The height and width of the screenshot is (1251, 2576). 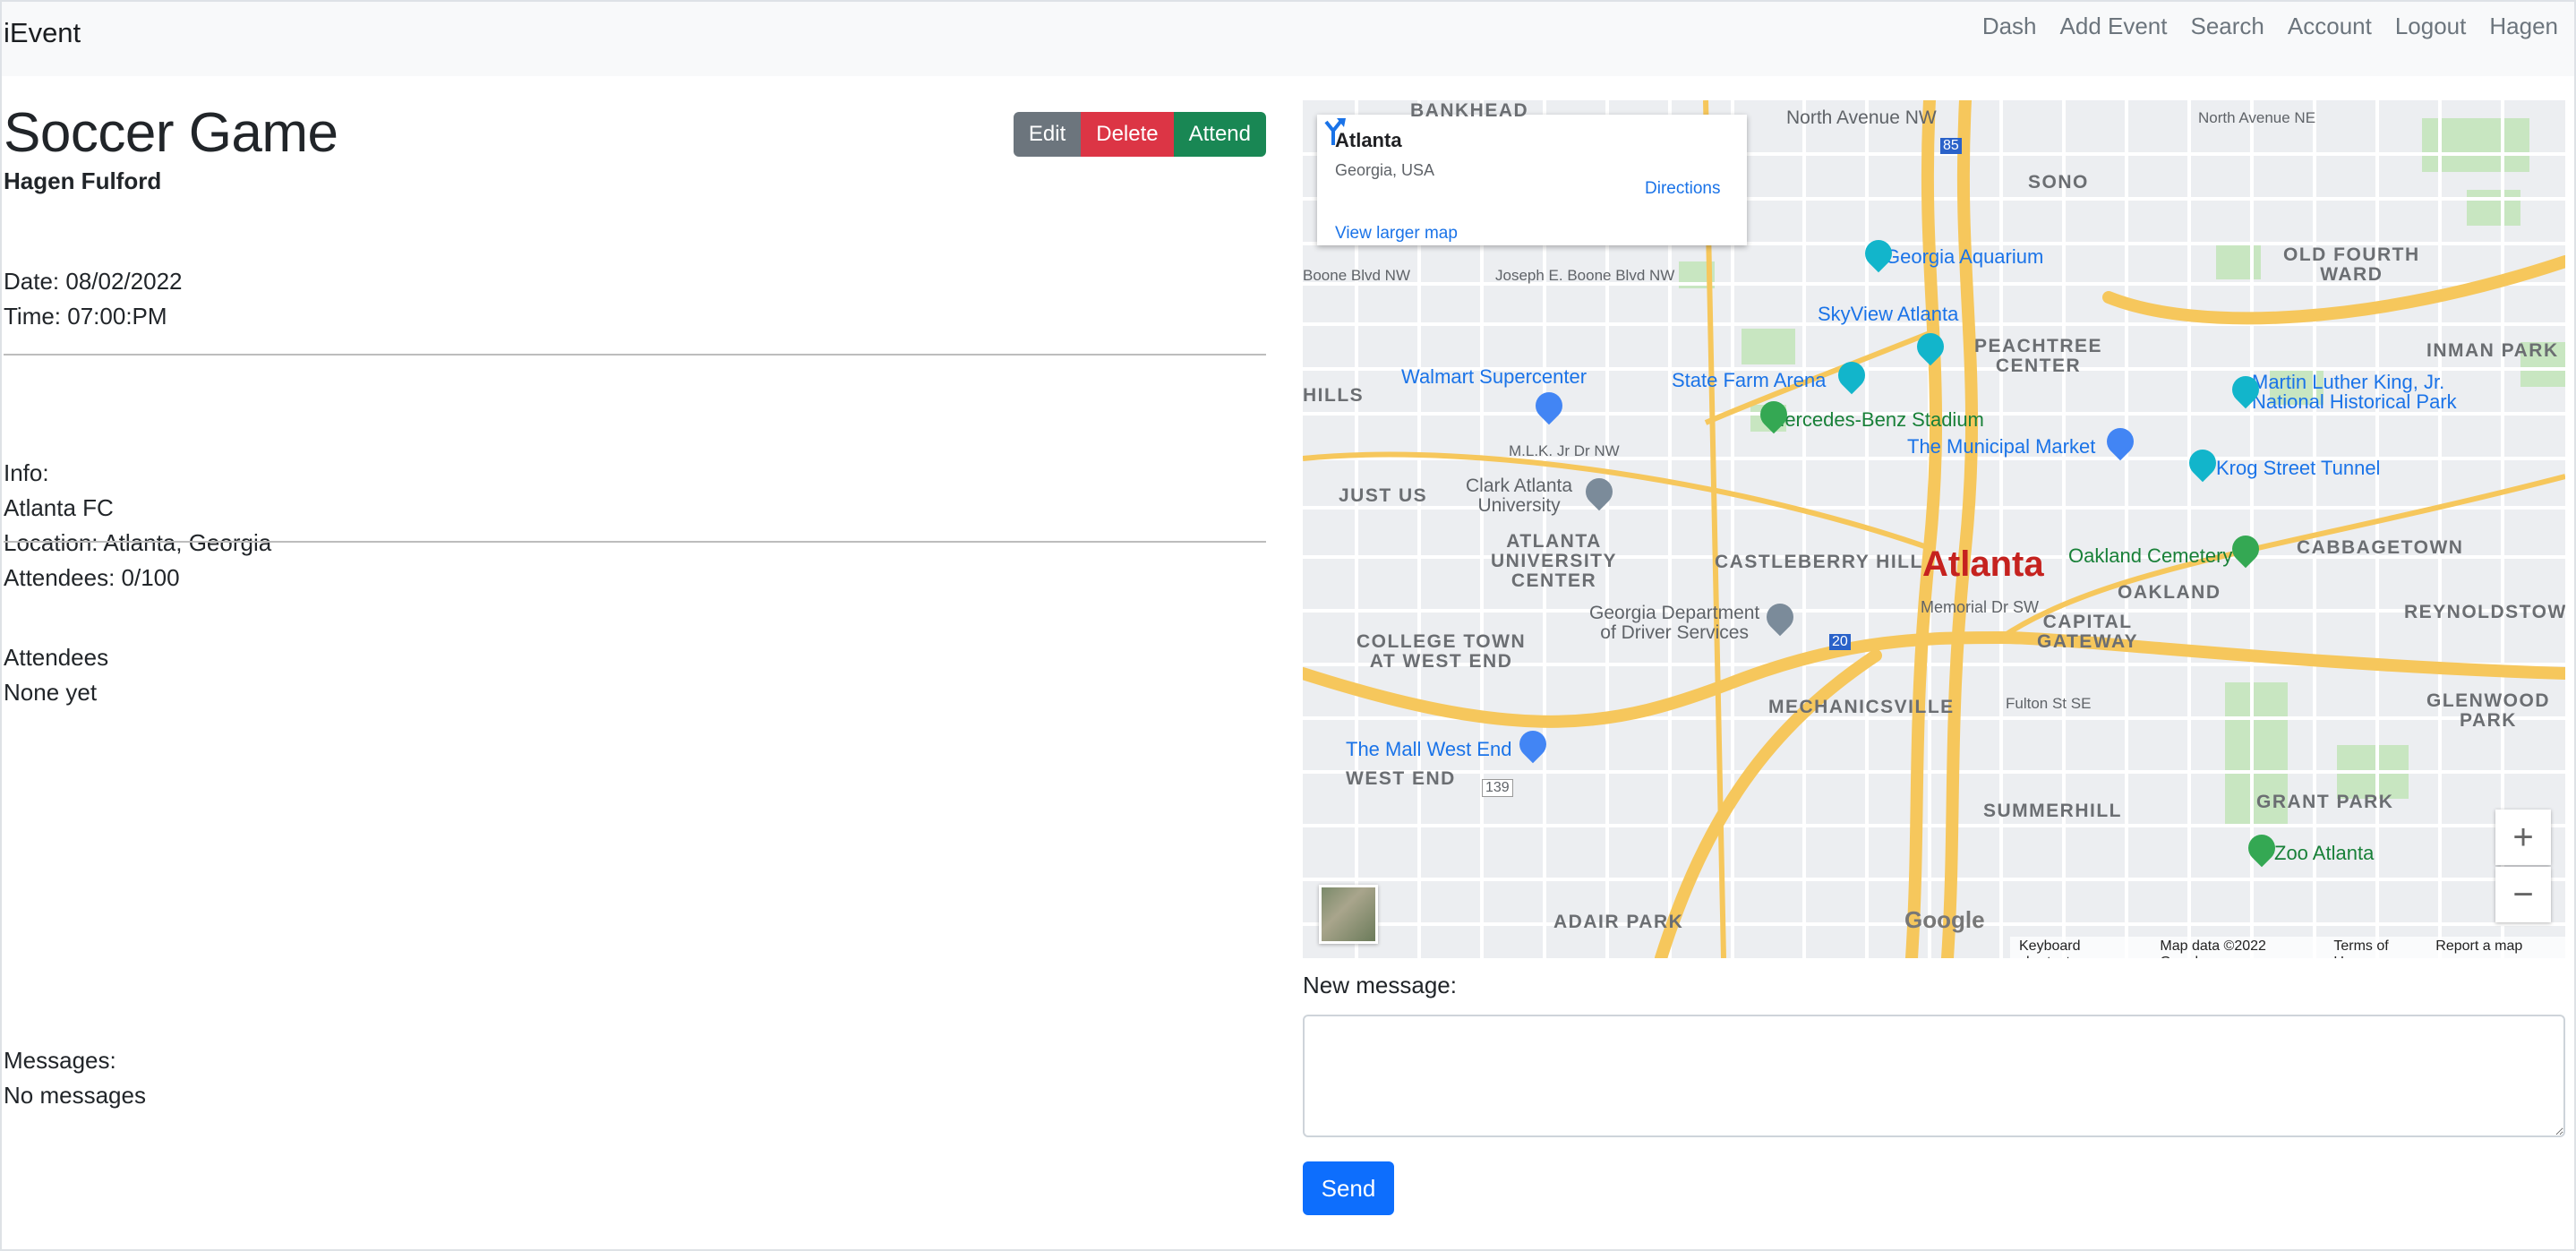 What do you see at coordinates (83, 181) in the screenshot?
I see `event-host: Hagen Fulford` at bounding box center [83, 181].